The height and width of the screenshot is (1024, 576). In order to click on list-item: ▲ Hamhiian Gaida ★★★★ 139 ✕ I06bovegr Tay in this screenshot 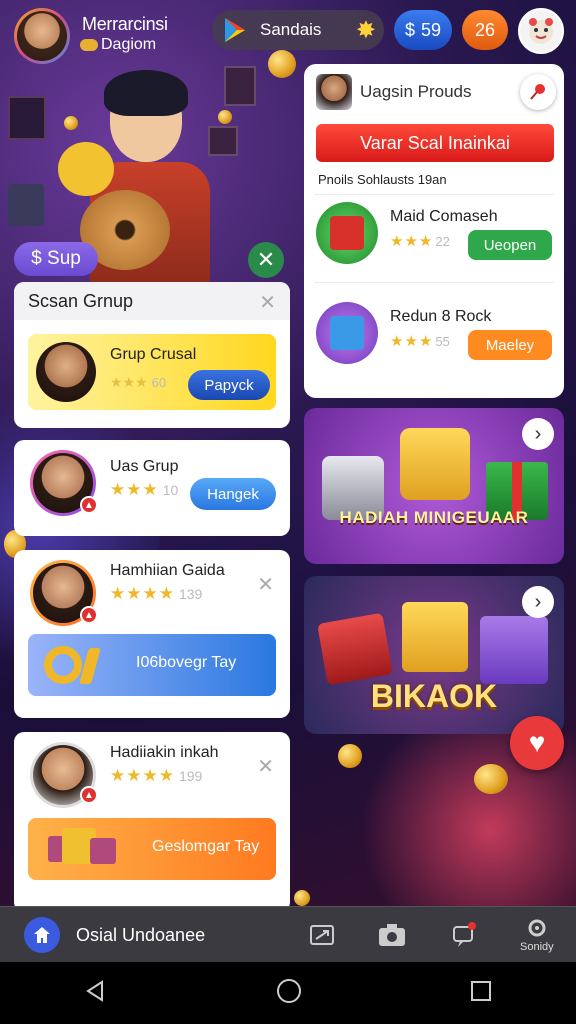, I will do `click(152, 634)`.